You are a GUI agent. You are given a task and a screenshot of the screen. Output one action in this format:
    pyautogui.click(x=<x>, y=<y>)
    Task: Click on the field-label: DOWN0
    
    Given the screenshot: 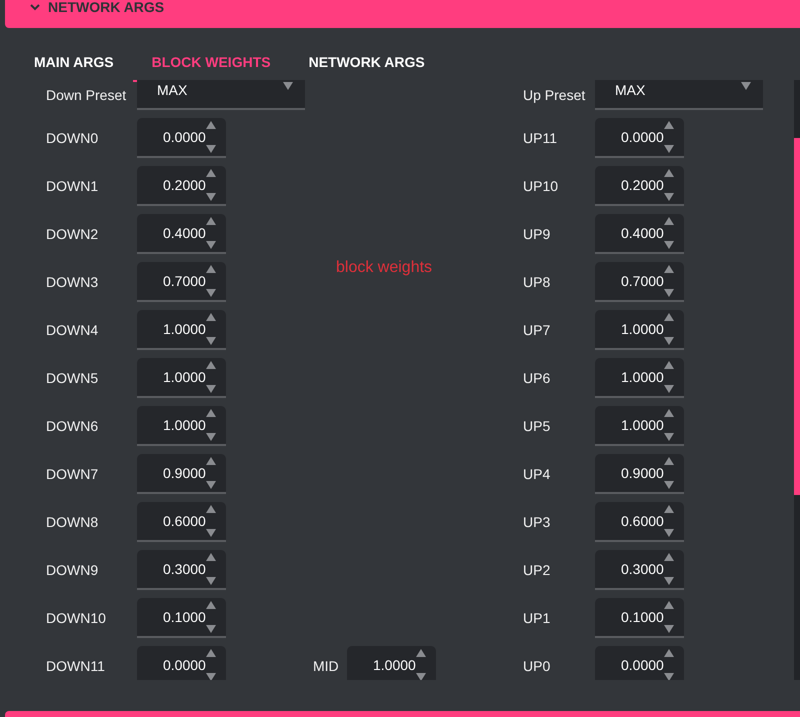 What is the action you would take?
    pyautogui.click(x=73, y=138)
    